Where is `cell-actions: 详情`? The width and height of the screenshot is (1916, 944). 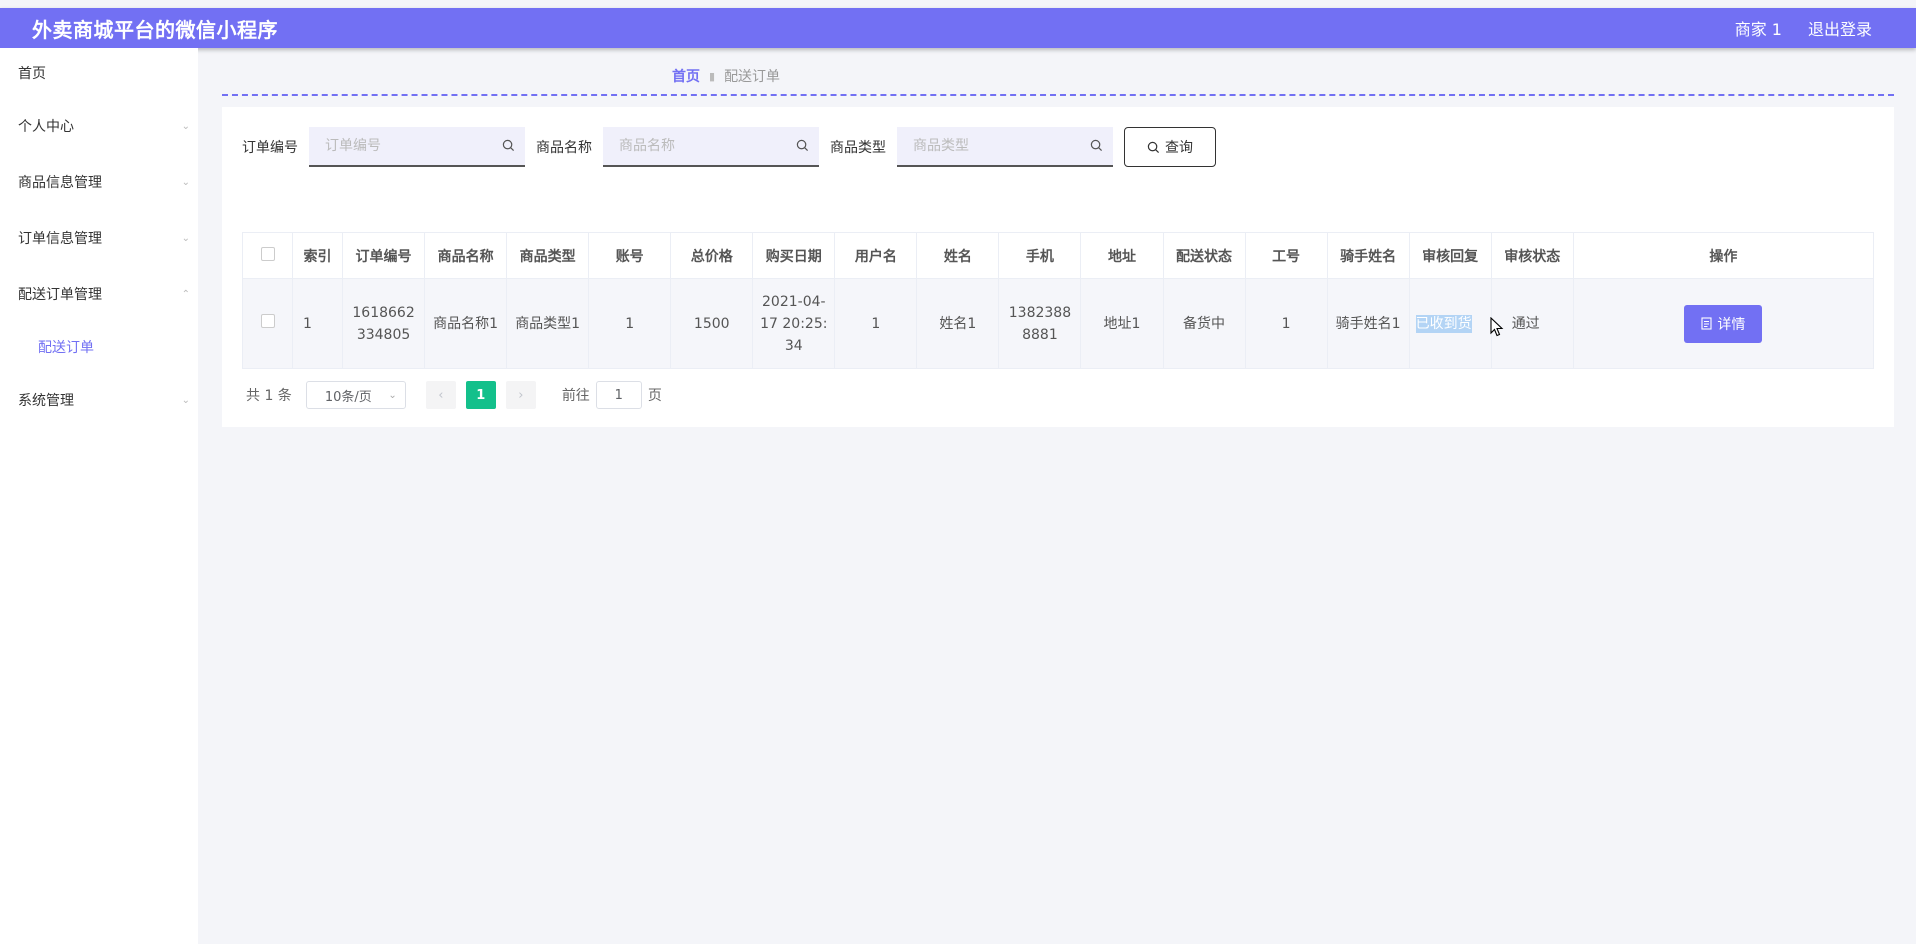
cell-actions: 详情 is located at coordinates (1723, 323).